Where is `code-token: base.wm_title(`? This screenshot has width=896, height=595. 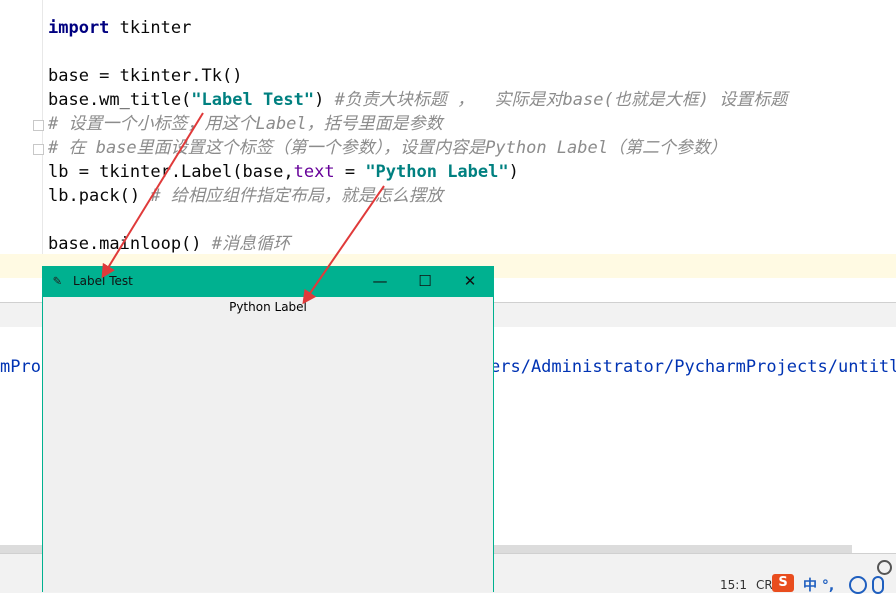
code-token: base.wm_title( is located at coordinates (120, 100).